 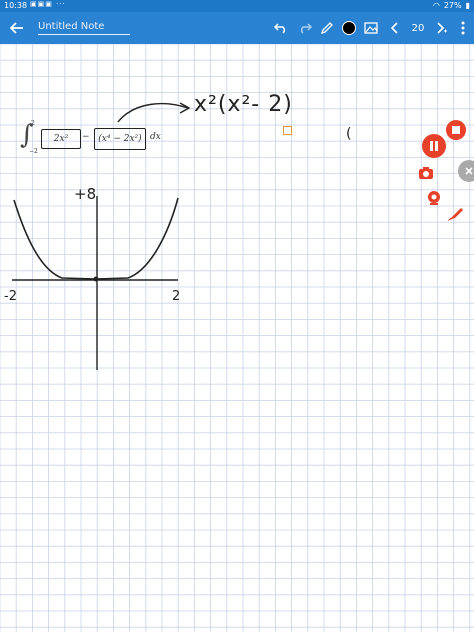 I want to click on chevron-right-icon, so click(x=442, y=28).